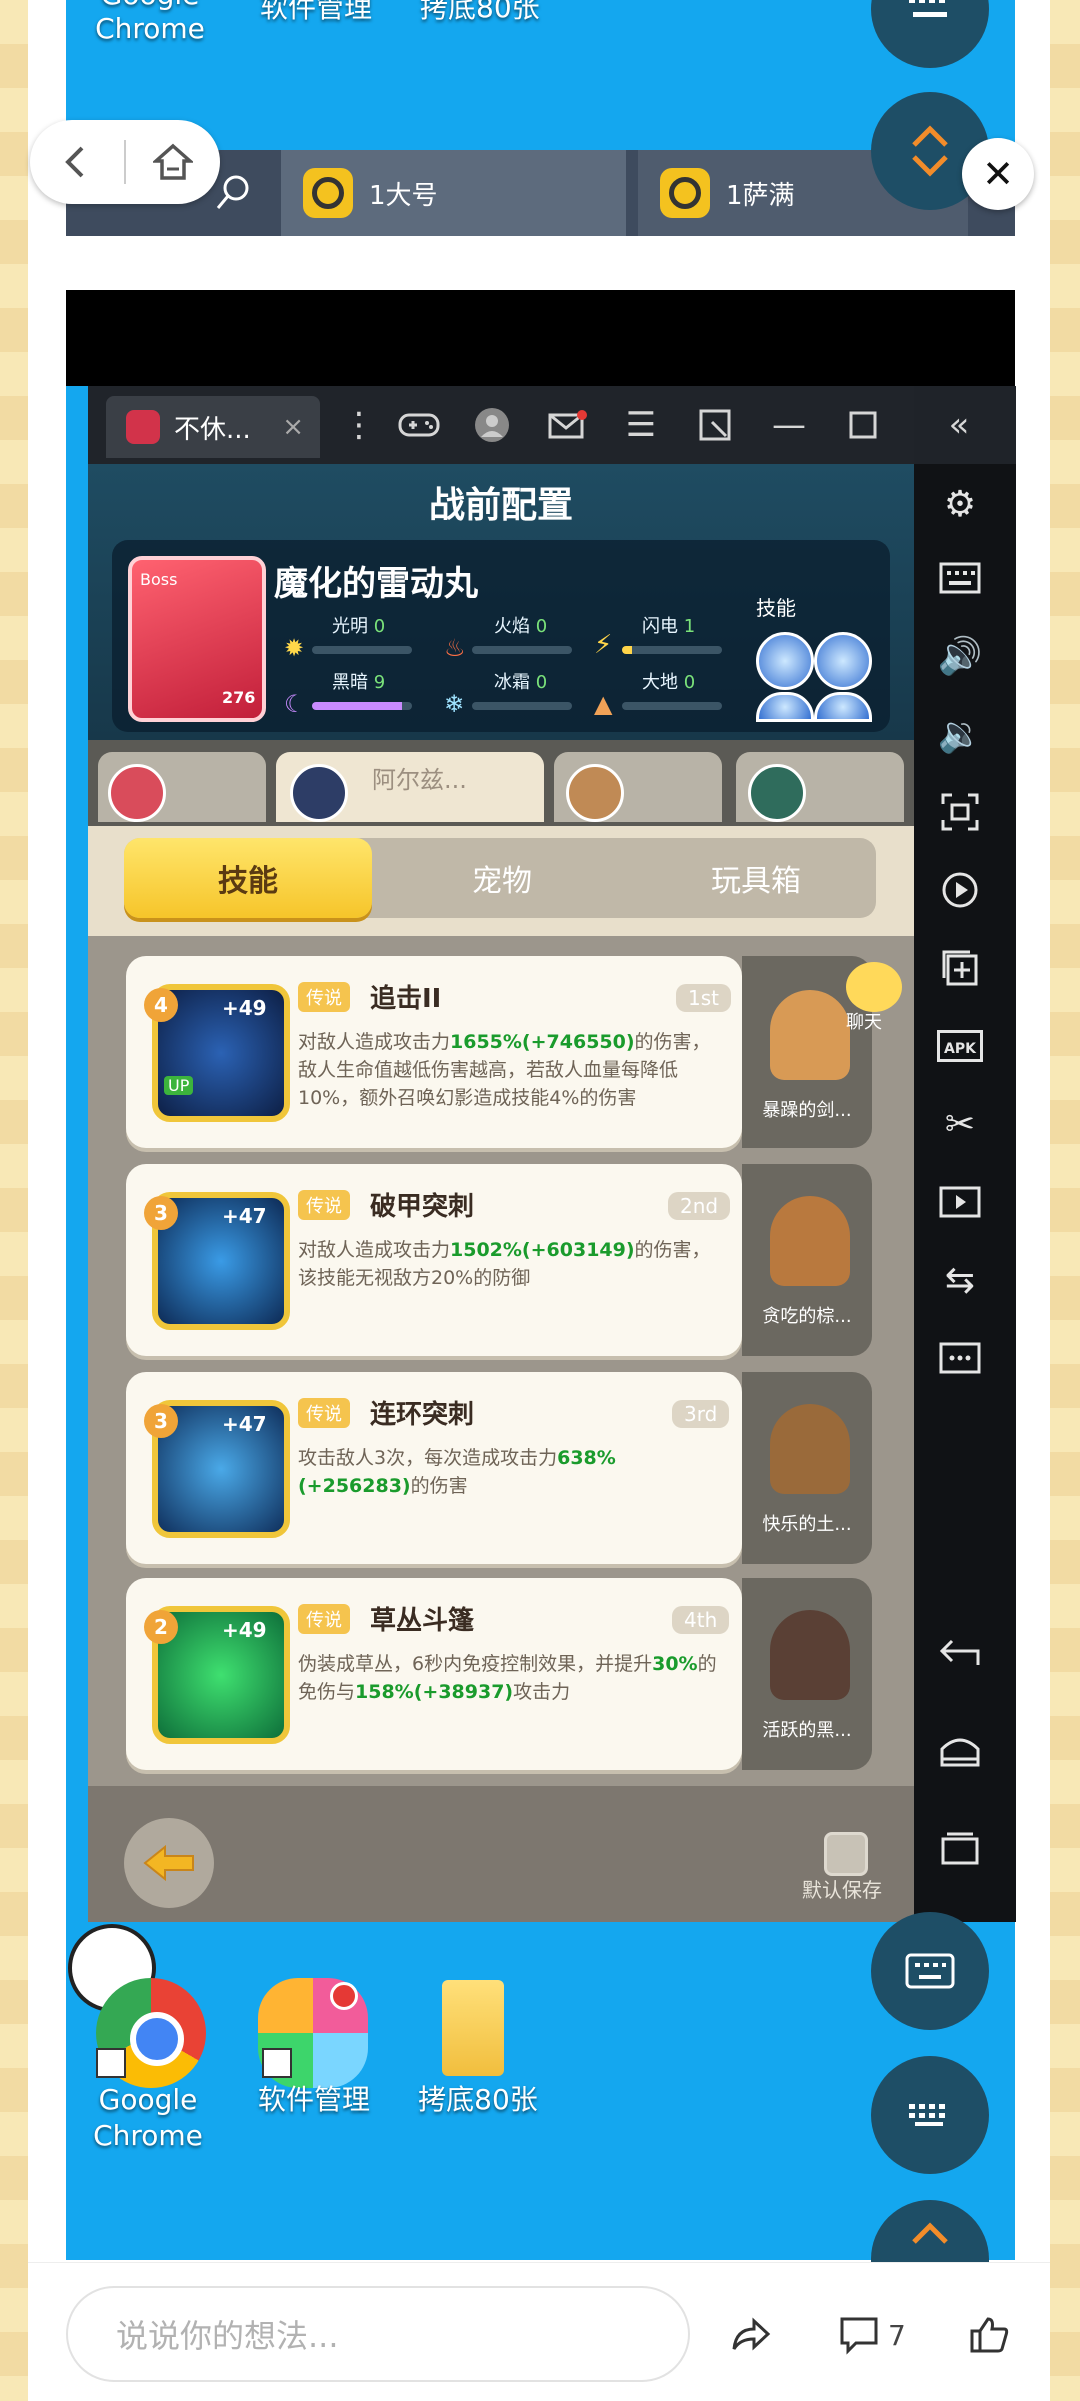 Image resolution: width=1080 pixels, height=2401 pixels. Describe the element at coordinates (960, 1848) in the screenshot. I see `recent-apps-icon` at that location.